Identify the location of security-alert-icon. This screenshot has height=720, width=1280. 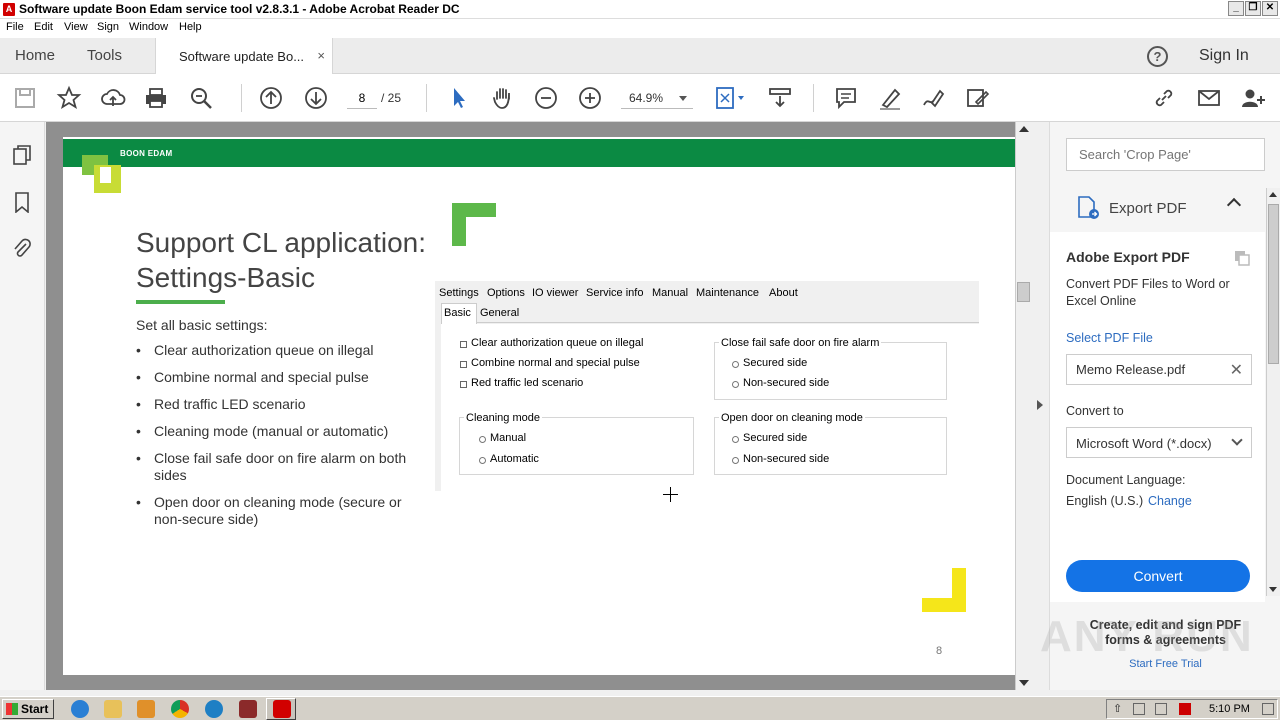
(1185, 709).